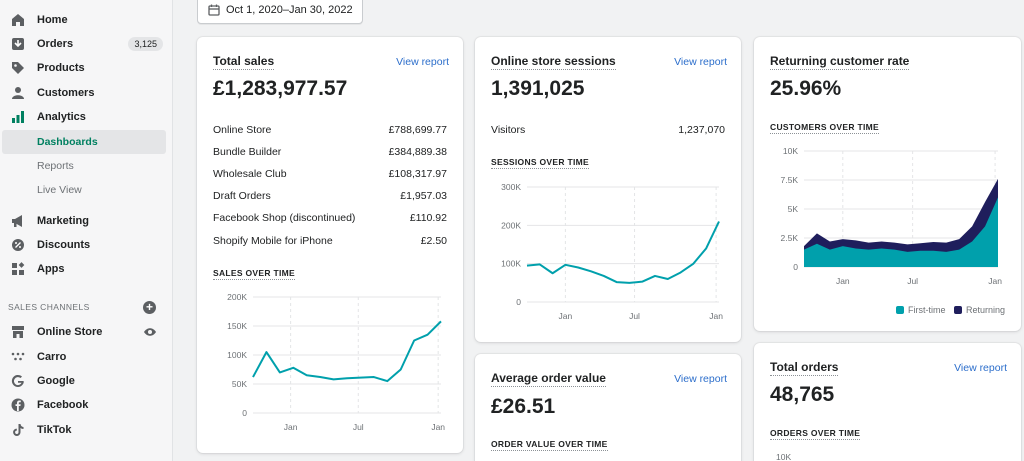 The width and height of the screenshot is (1024, 461). I want to click on apps-icon, so click(18, 269).